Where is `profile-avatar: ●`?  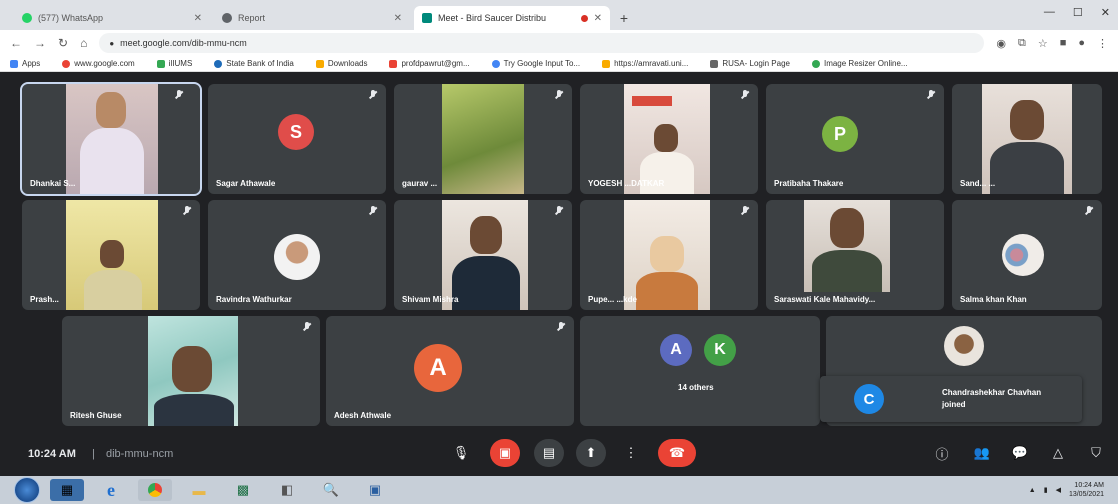 profile-avatar: ● is located at coordinates (1081, 43).